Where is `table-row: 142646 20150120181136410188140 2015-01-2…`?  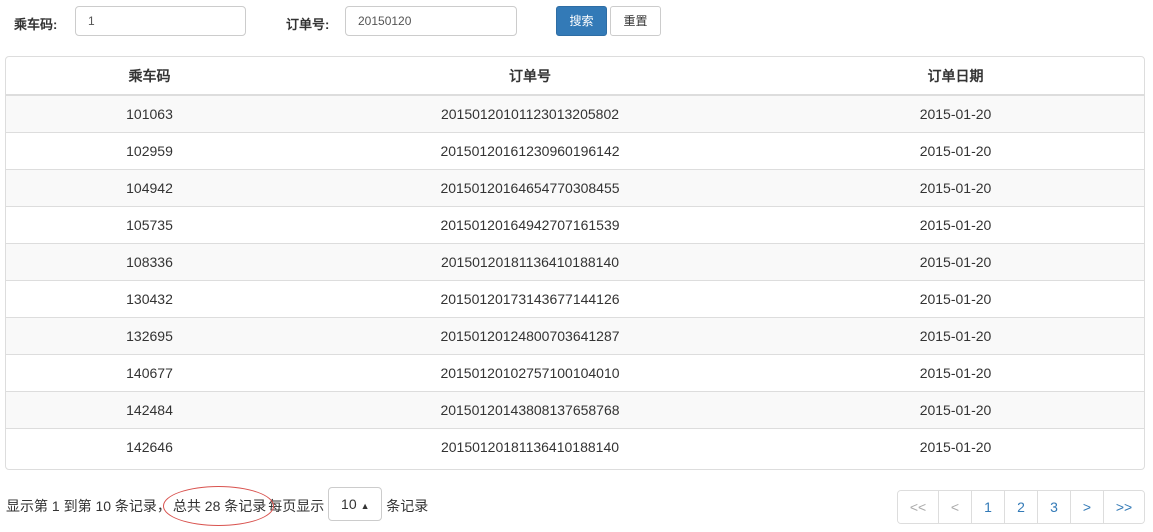 table-row: 142646 20150120181136410188140 2015-01-2… is located at coordinates (575, 446).